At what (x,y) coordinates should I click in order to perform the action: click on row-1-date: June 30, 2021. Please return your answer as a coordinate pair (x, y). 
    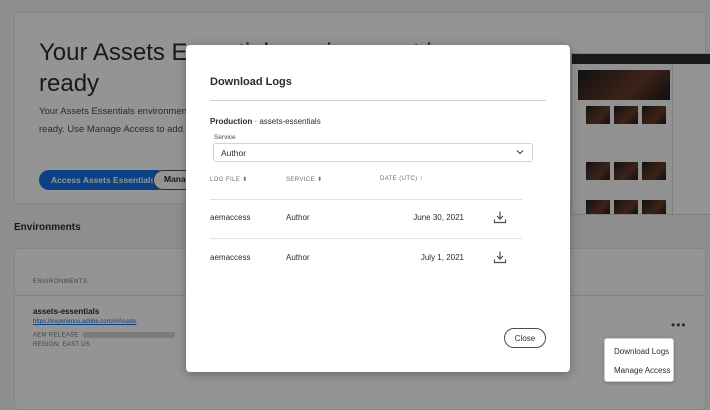
    Looking at the image, I should click on (438, 217).